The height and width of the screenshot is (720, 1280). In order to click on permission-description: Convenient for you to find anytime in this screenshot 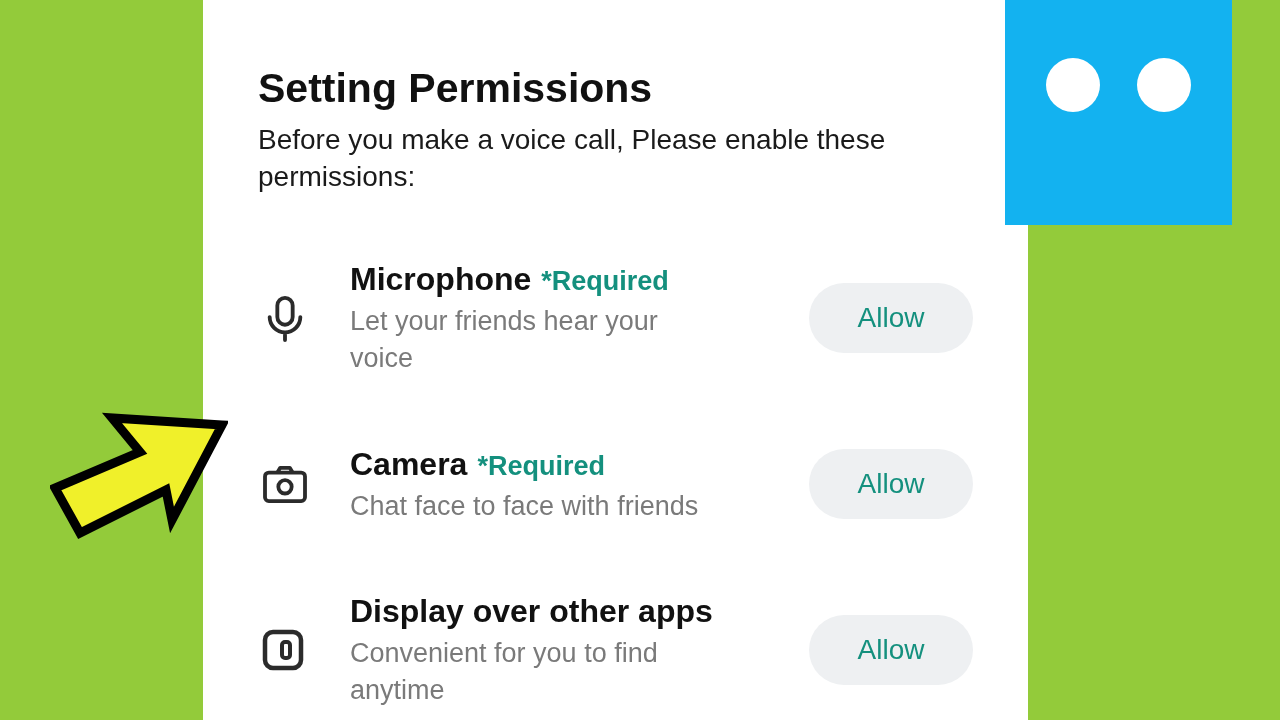, I will do `click(504, 672)`.